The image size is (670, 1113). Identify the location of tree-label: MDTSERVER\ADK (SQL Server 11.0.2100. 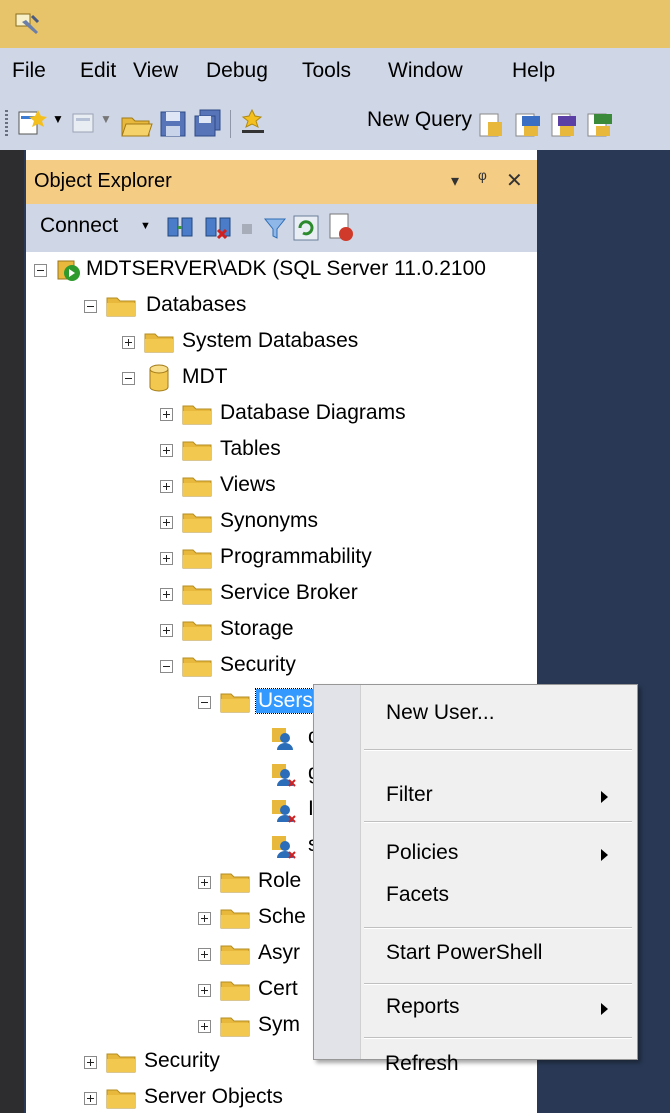
(286, 268).